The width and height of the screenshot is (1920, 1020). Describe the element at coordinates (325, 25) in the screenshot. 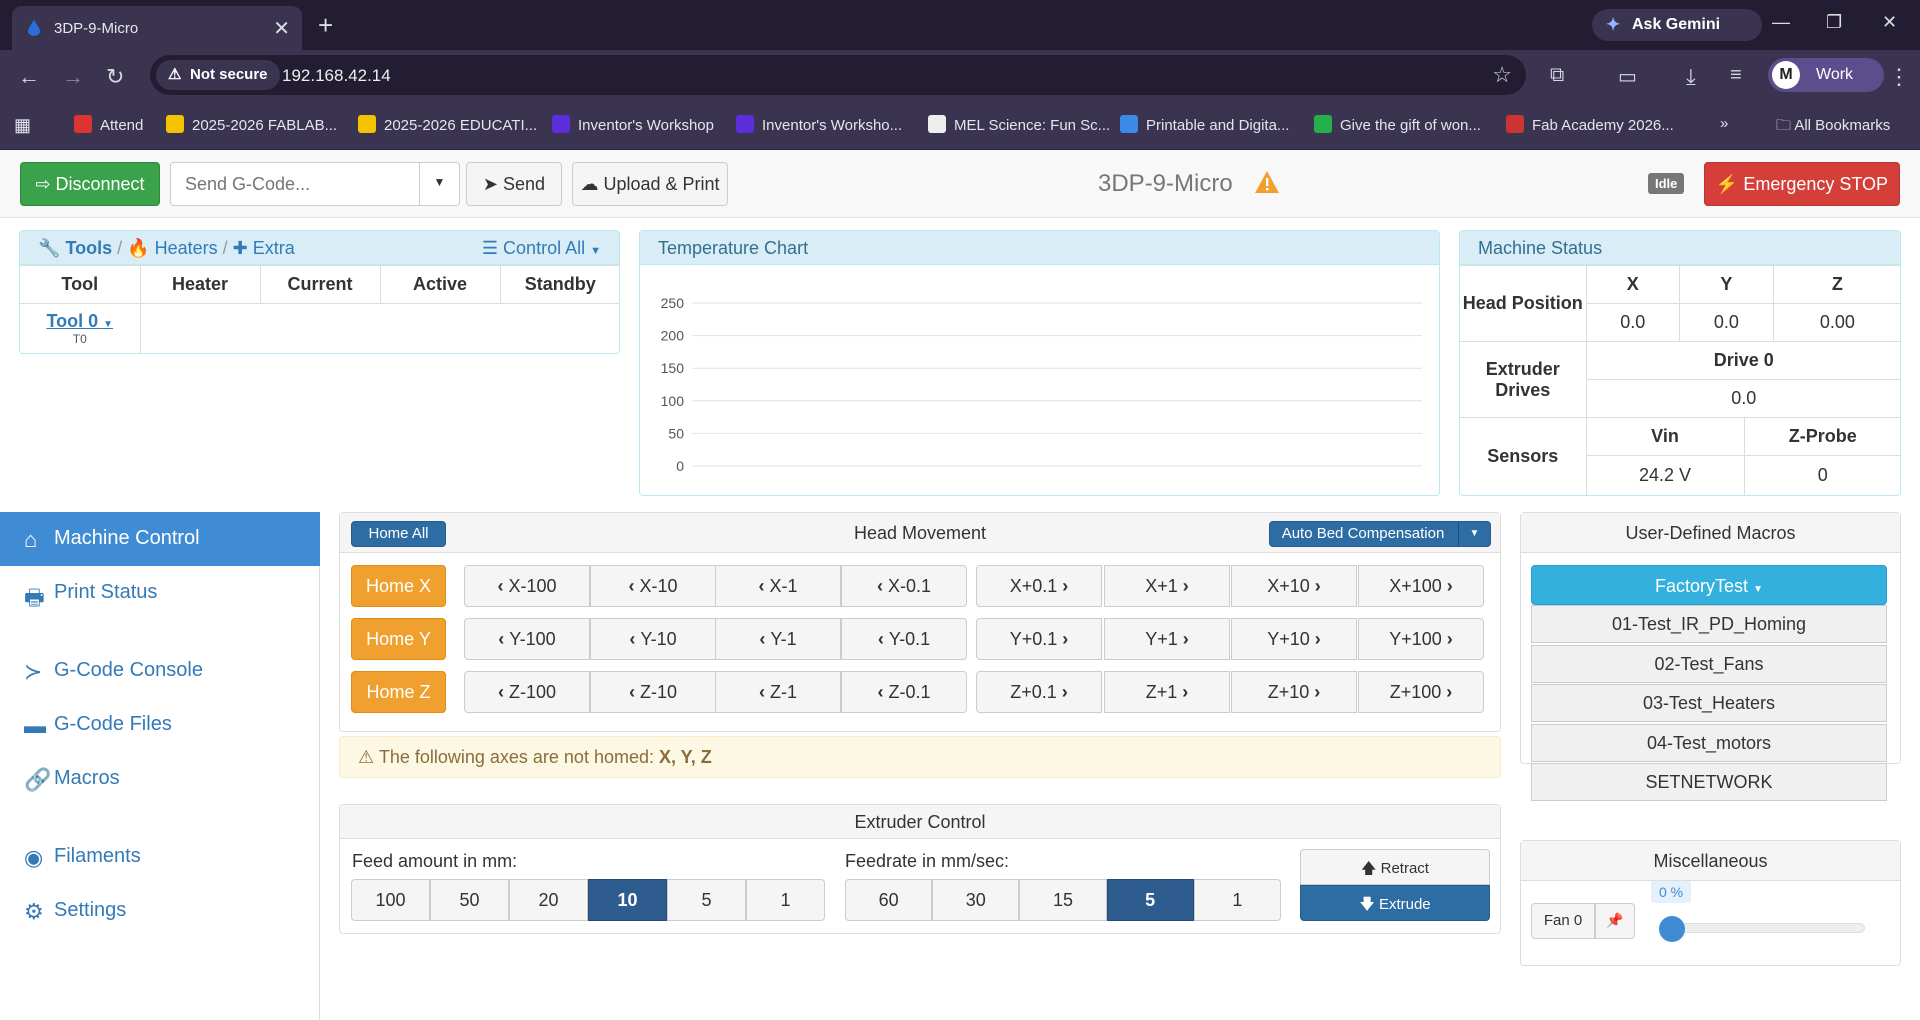

I see `new-tab-icon: +` at that location.